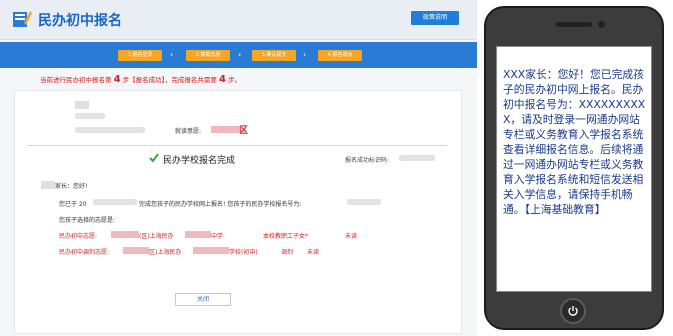  What do you see at coordinates (125, 234) in the screenshot?
I see `blurred-choice1-district` at bounding box center [125, 234].